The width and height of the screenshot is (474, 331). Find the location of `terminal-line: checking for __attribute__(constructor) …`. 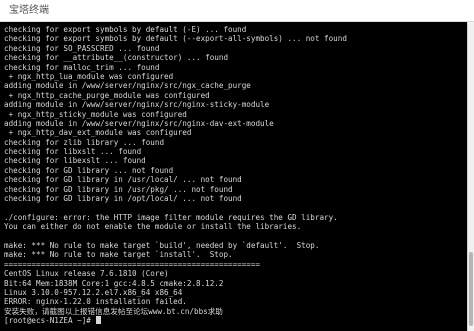

terminal-line: checking for __attribute__(constructor) … is located at coordinates (116, 58).